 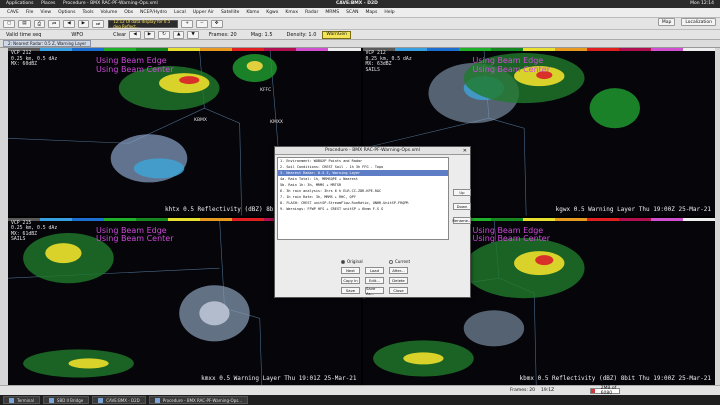 I want to click on menu-upper-air: Upper Air, so click(x=203, y=12).